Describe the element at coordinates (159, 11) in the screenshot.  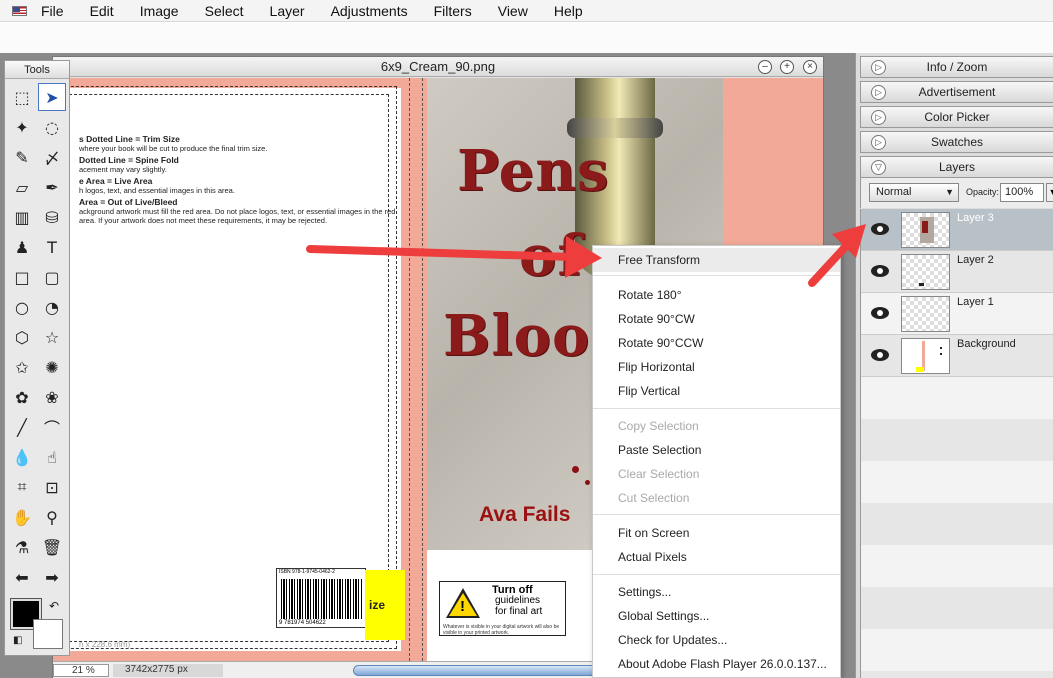
I see `menu-image: Image` at that location.